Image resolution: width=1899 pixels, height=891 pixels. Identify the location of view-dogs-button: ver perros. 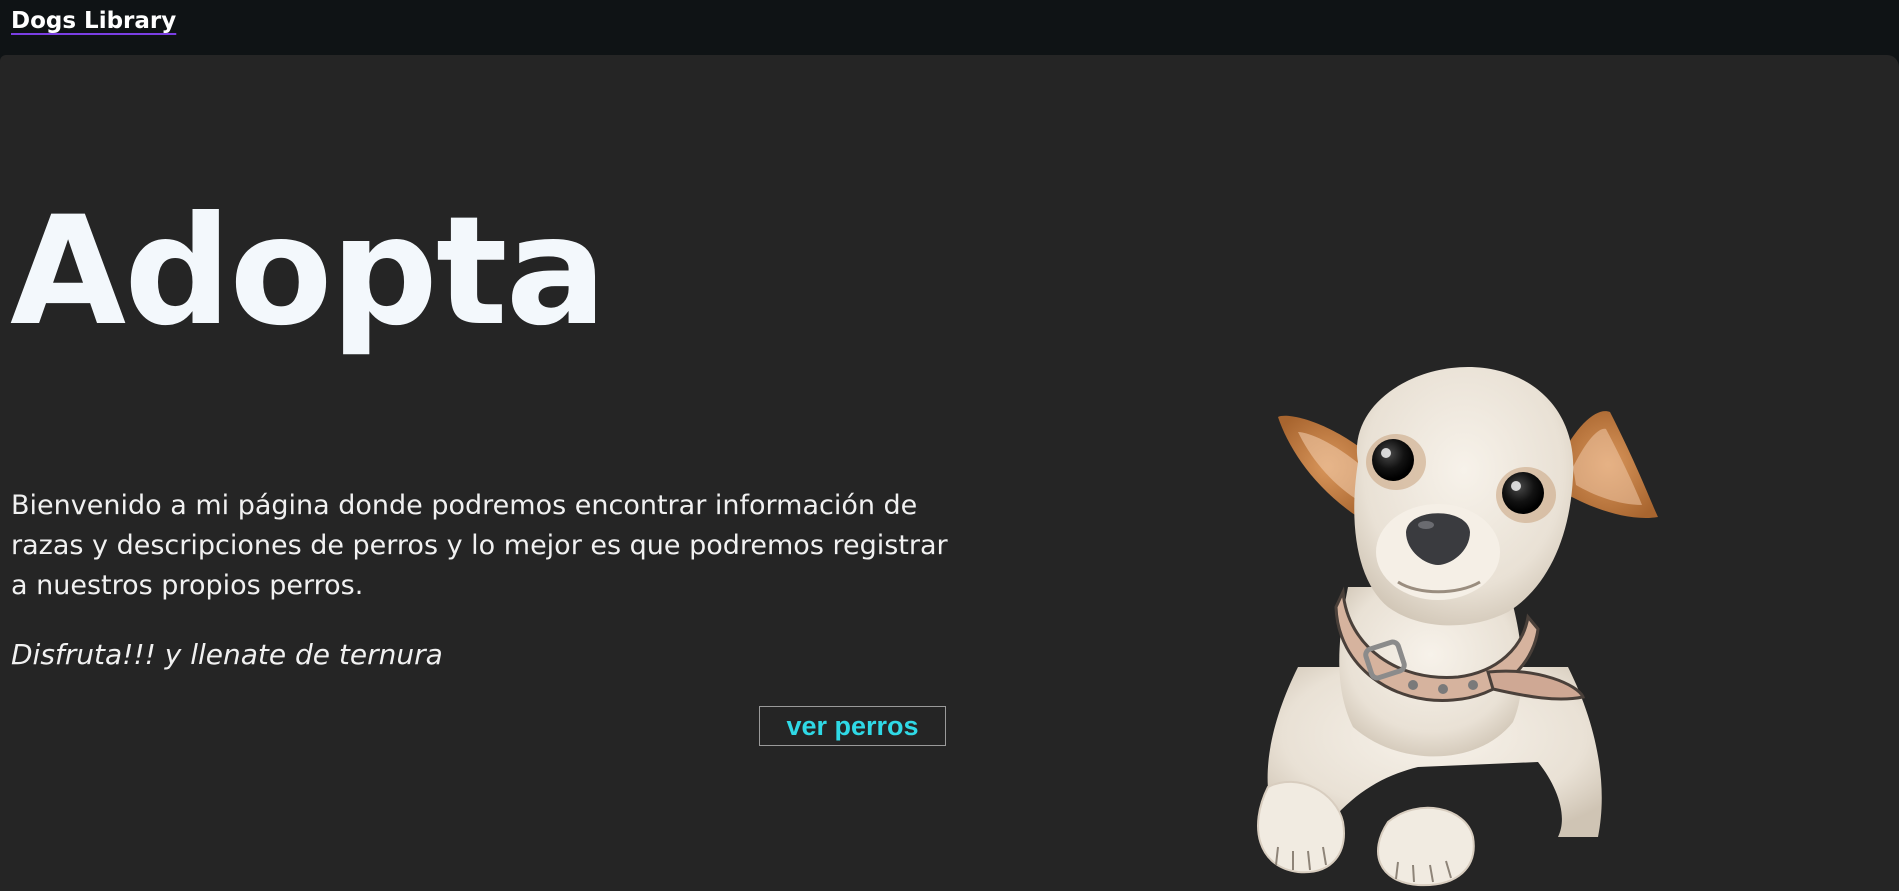
(852, 726).